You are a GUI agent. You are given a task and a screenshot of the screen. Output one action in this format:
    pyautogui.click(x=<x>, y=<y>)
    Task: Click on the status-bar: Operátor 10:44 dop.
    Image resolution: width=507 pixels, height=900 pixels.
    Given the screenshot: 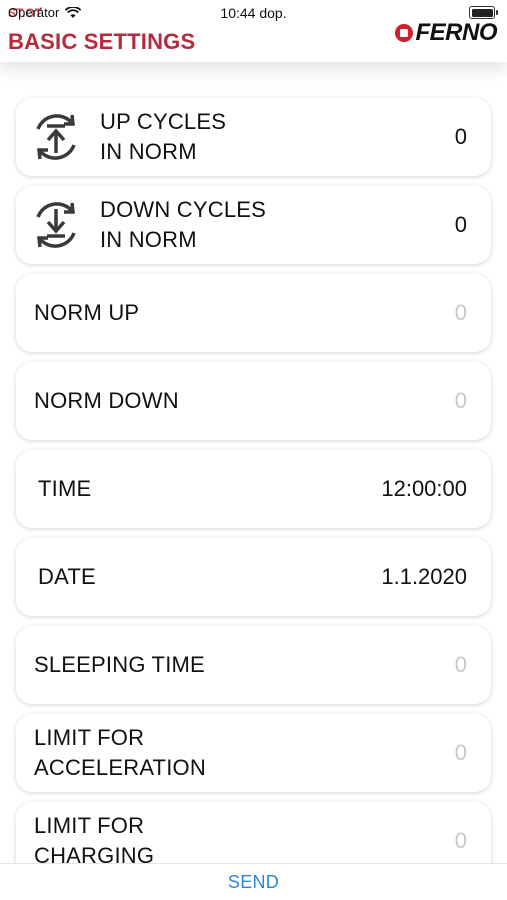 What is the action you would take?
    pyautogui.click(x=253, y=12)
    